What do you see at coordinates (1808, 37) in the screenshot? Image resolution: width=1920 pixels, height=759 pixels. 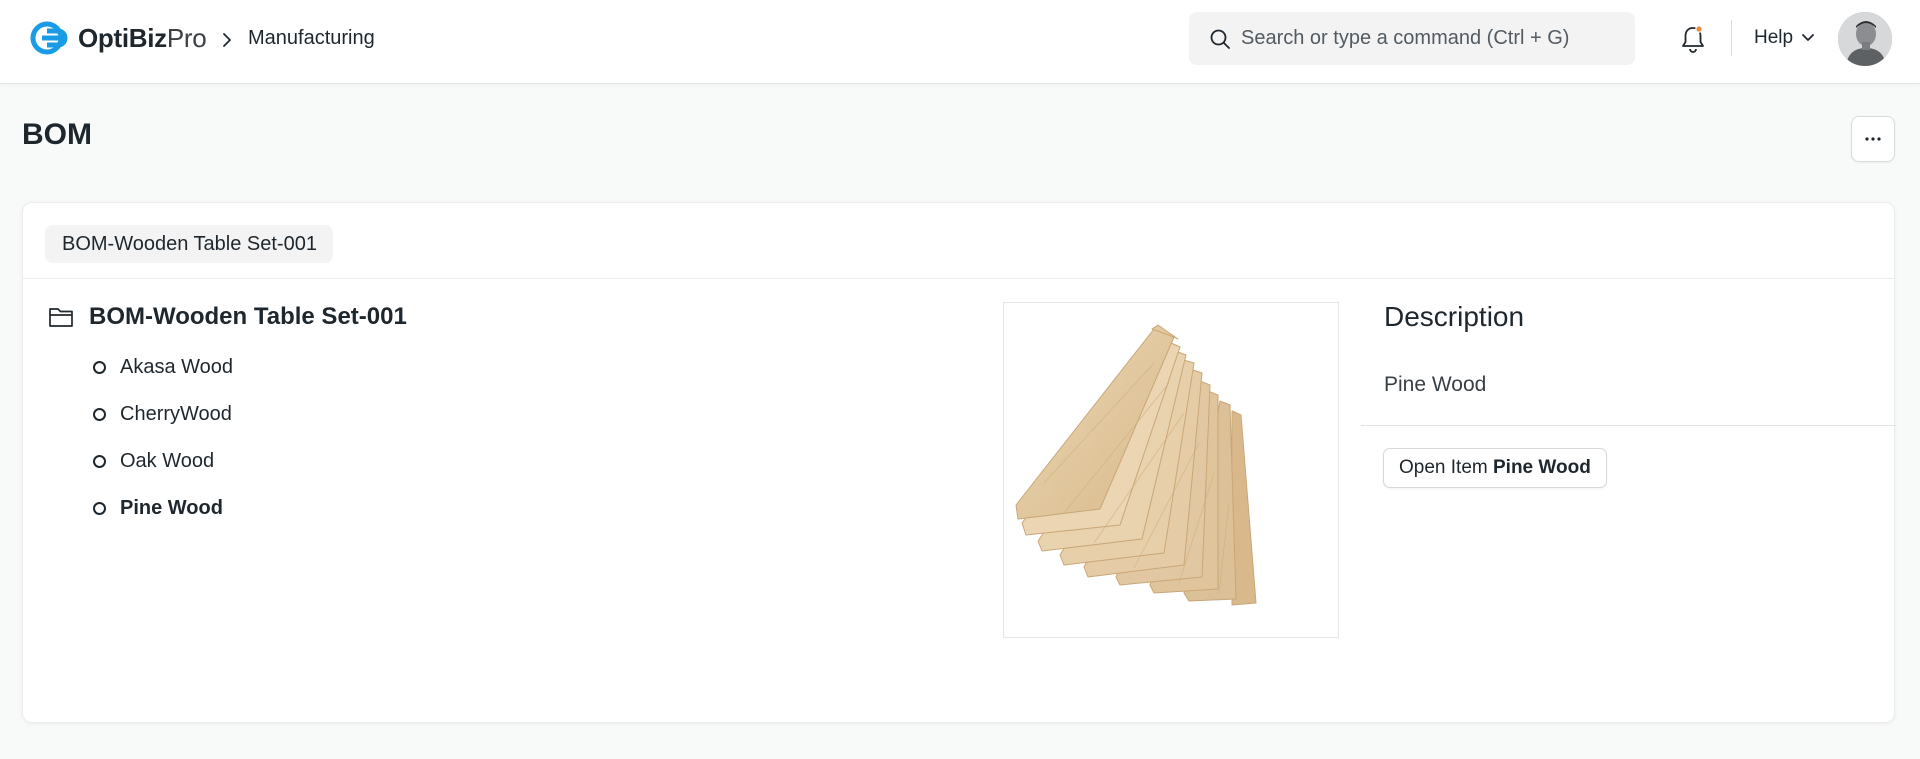 I see `chevron-down-icon` at bounding box center [1808, 37].